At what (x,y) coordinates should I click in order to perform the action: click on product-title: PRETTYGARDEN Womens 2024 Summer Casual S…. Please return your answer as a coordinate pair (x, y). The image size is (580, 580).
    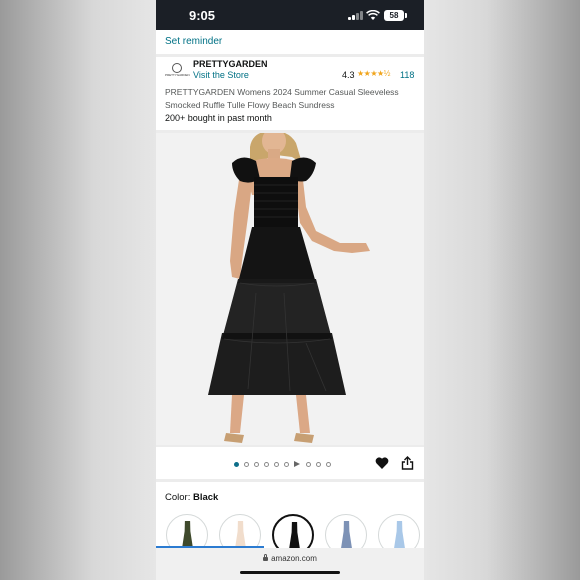
    Looking at the image, I should click on (282, 98).